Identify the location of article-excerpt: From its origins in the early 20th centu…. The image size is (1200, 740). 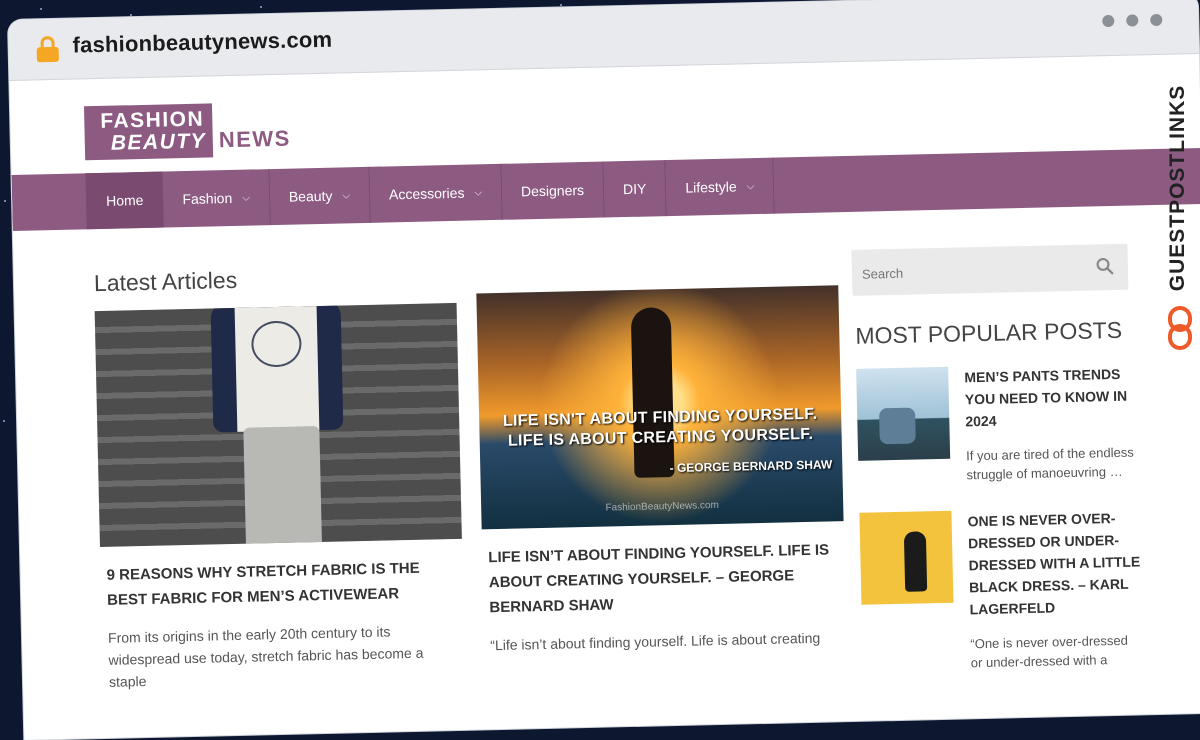
(265, 656).